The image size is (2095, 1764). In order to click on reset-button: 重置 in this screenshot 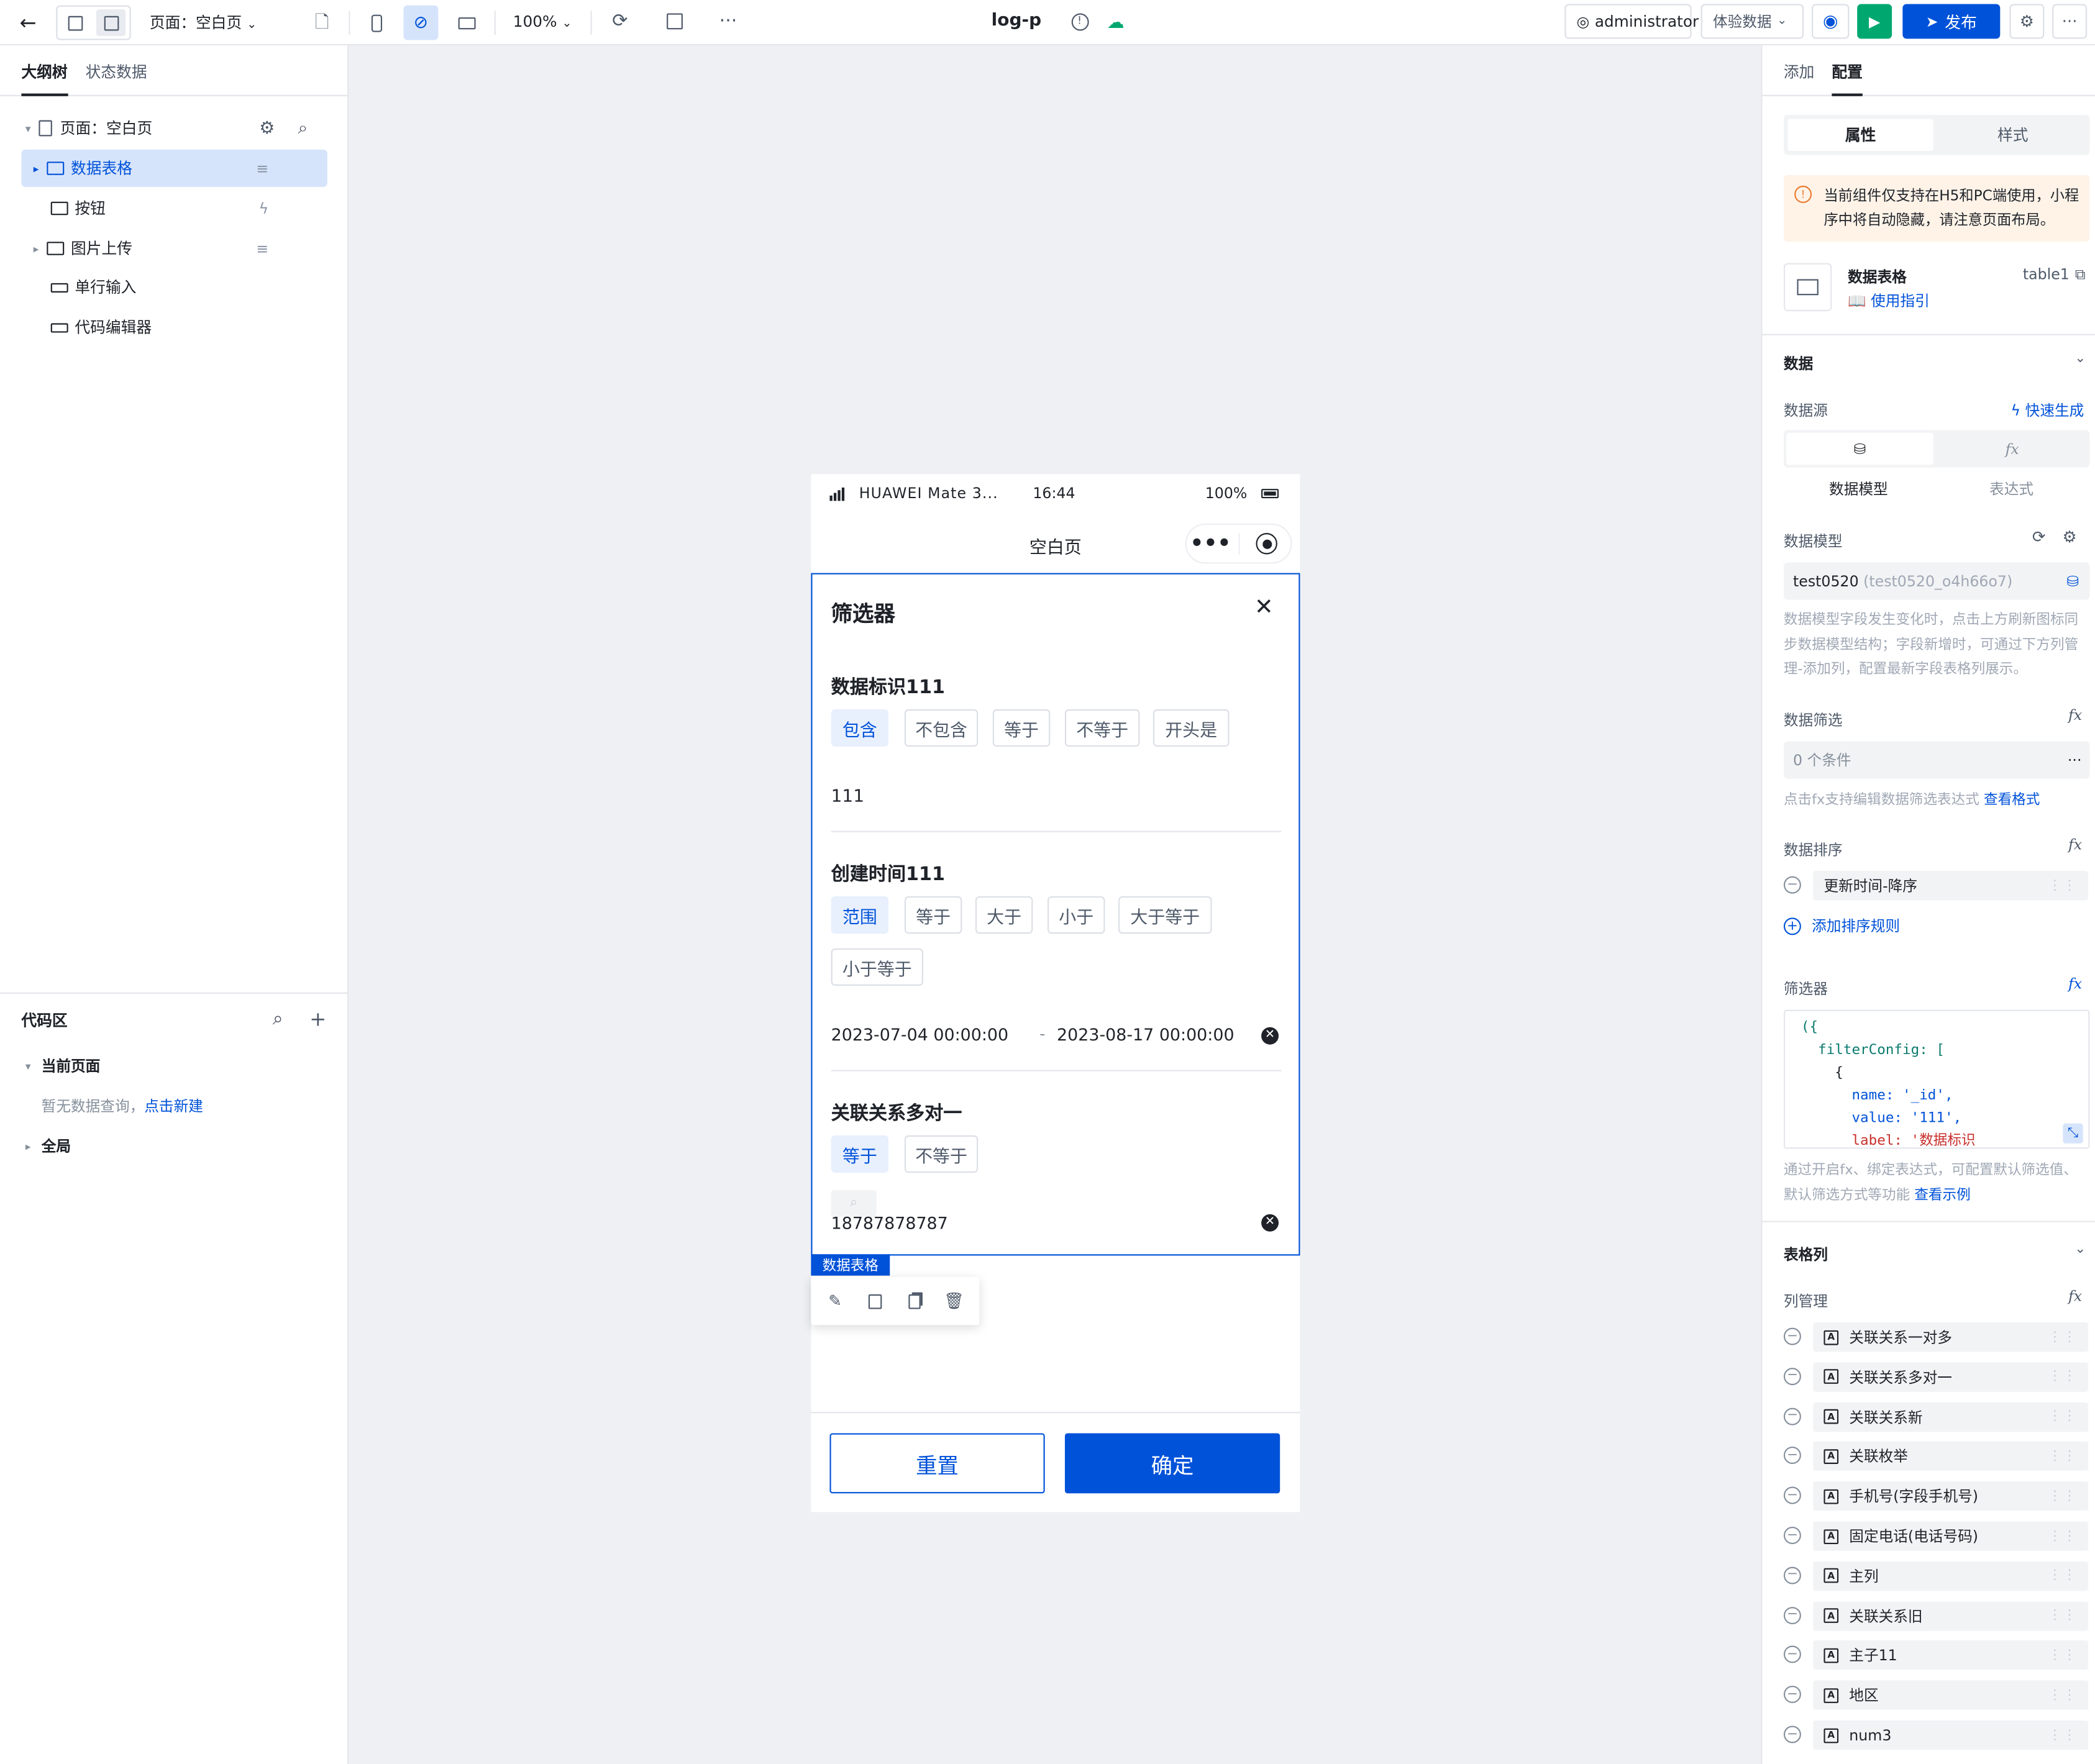, I will do `click(937, 1463)`.